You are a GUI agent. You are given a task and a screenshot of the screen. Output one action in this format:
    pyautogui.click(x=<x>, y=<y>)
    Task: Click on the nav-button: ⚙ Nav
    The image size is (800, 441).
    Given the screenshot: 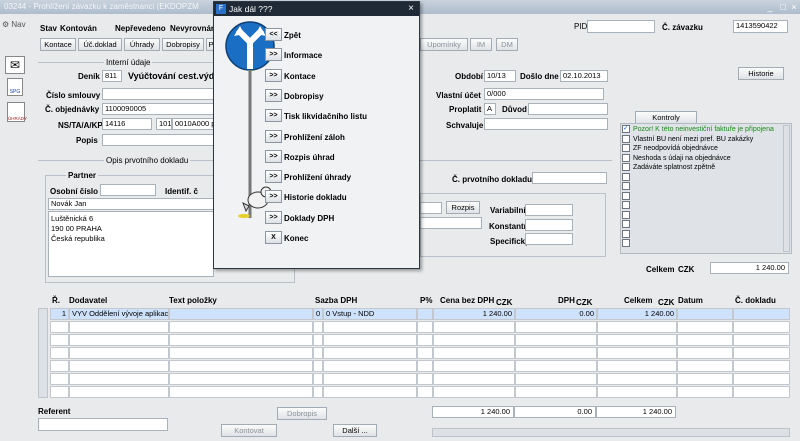 What is the action you would take?
    pyautogui.click(x=14, y=24)
    